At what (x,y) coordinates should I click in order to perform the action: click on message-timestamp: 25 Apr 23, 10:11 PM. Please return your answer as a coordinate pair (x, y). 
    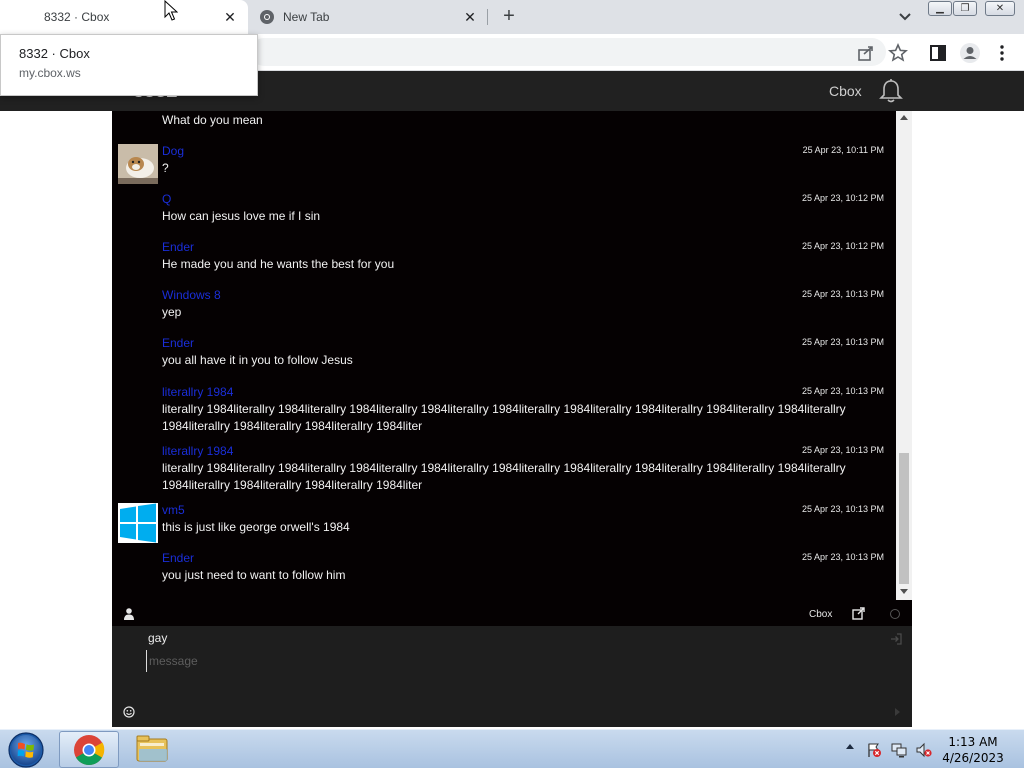
    Looking at the image, I should click on (843, 150).